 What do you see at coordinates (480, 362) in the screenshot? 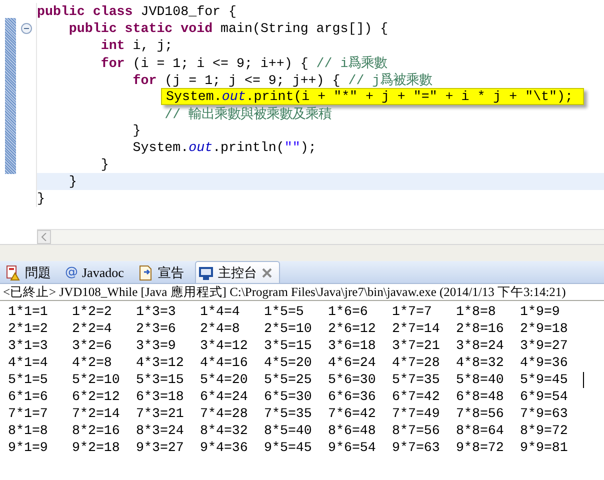
I see `console-output-text: 4*8=32` at bounding box center [480, 362].